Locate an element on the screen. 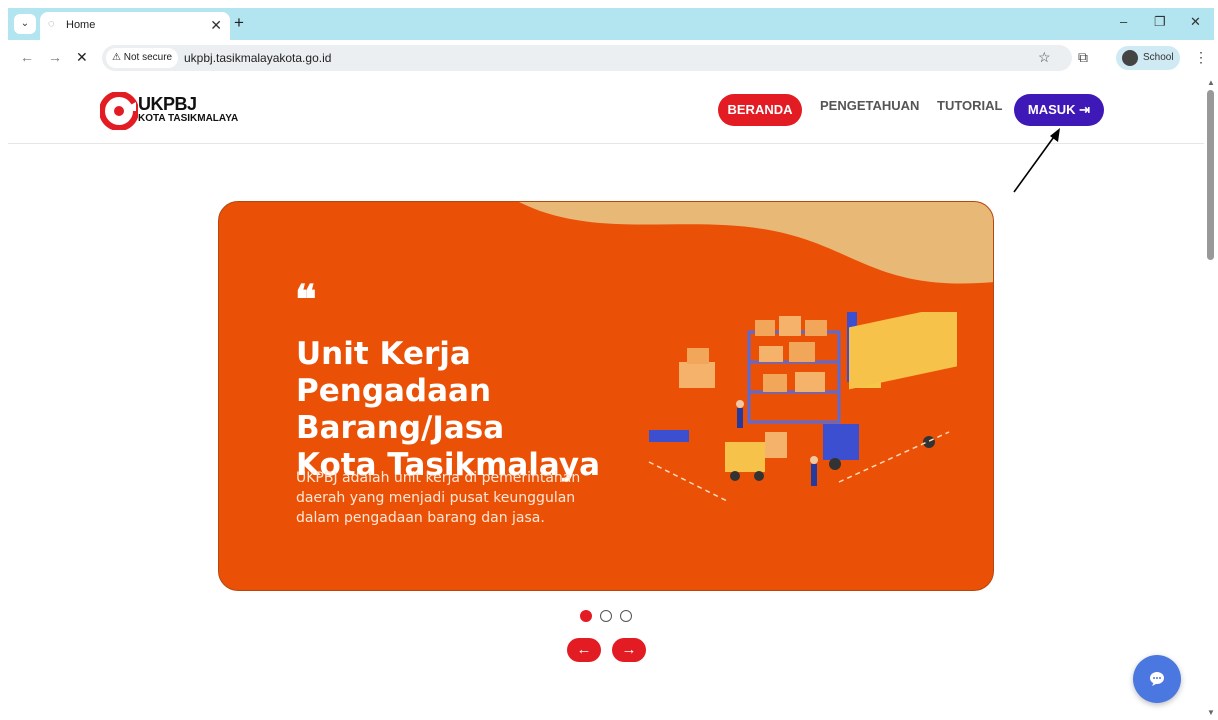 This screenshot has height=720, width=1218. url-text: ukpbj.tasikmalayakota.go.id is located at coordinates (257, 58).